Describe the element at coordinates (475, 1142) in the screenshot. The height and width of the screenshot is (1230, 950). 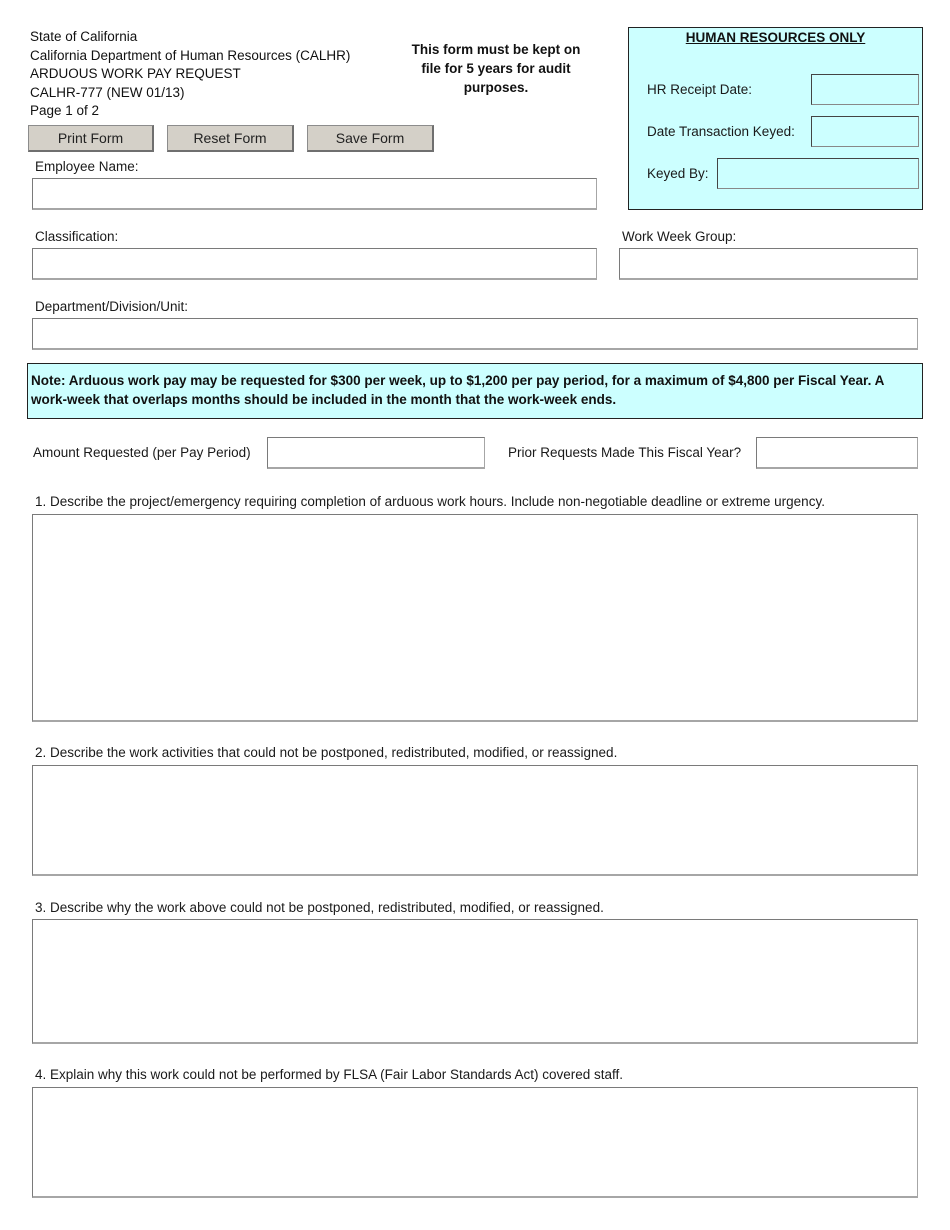
I see `question-4-field` at that location.